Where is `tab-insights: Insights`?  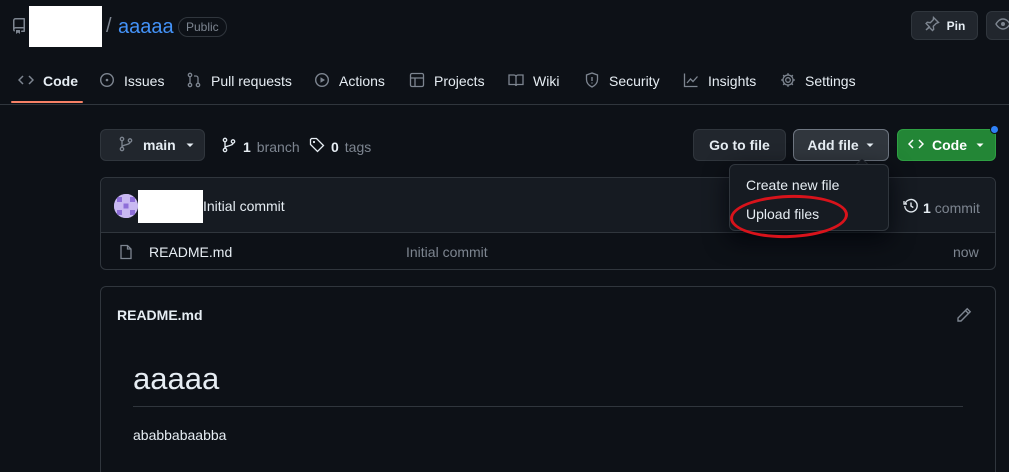
tab-insights: Insights is located at coordinates (719, 81).